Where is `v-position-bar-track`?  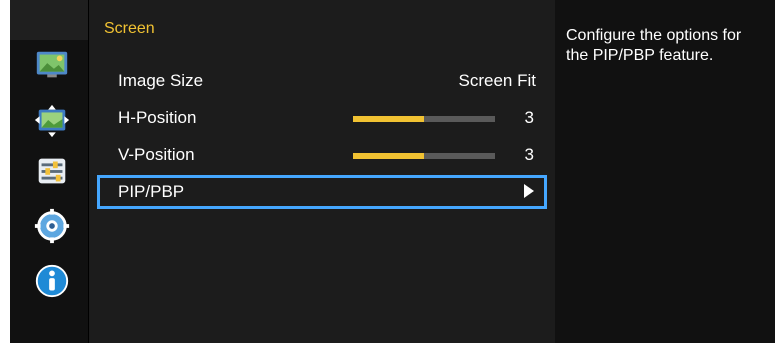
v-position-bar-track is located at coordinates (424, 156).